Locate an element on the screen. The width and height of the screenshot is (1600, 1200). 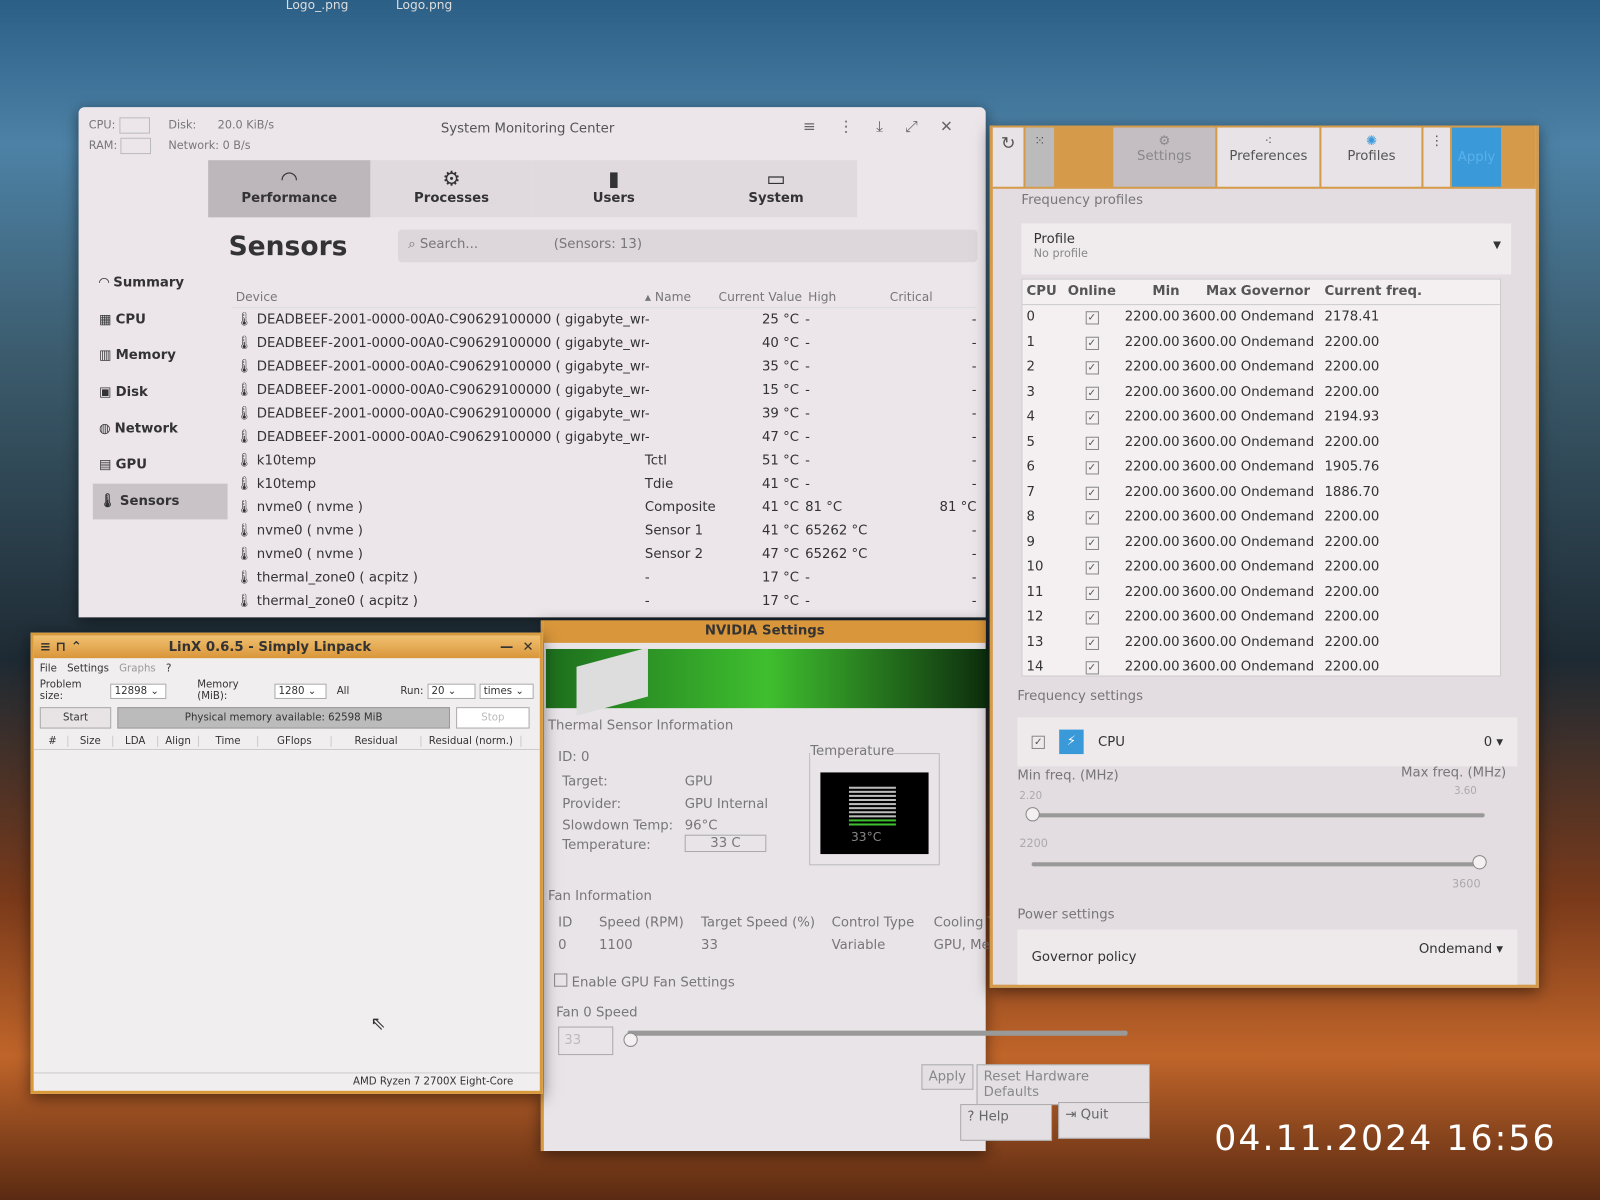
table-row: 12 ✓ 2200.00 3600.00 Ondemand 2200.00 is located at coordinates (1261, 617).